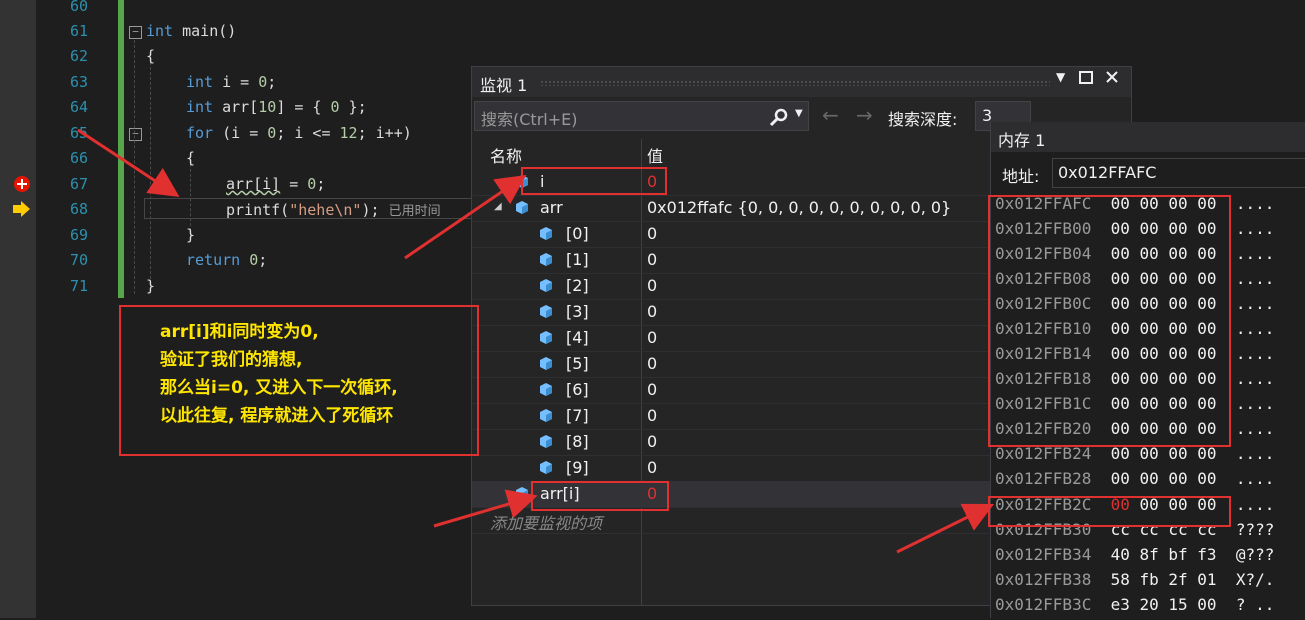 This screenshot has width=1305, height=620. Describe the element at coordinates (485, 508) in the screenshot. I see `arrow-to-watch-arr-i` at that location.